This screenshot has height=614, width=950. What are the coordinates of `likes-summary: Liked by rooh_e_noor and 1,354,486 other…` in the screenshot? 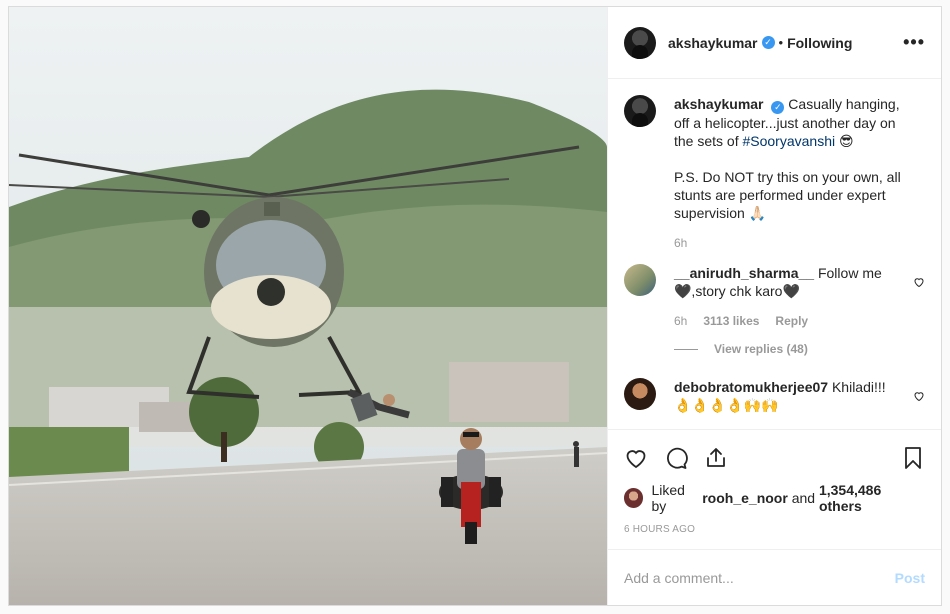 It's located at (774, 498).